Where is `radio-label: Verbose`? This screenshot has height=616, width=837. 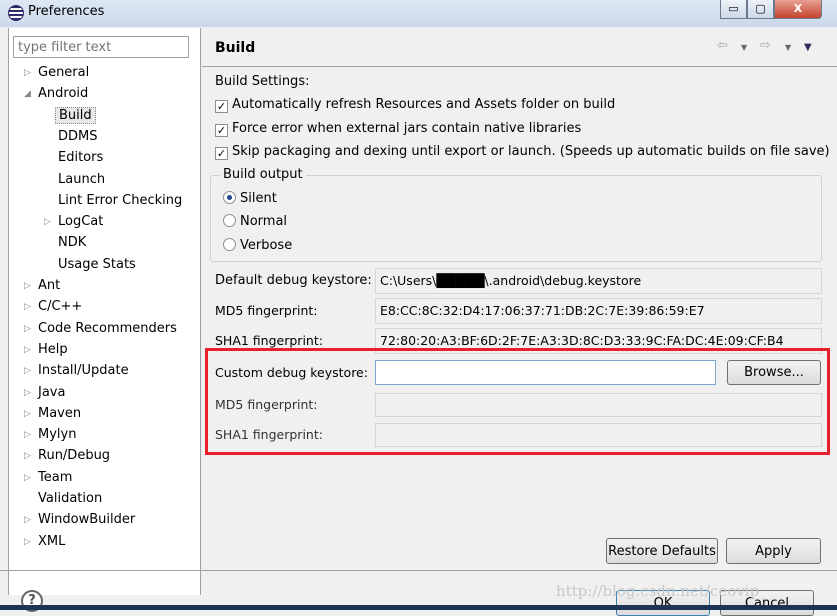 radio-label: Verbose is located at coordinates (266, 245).